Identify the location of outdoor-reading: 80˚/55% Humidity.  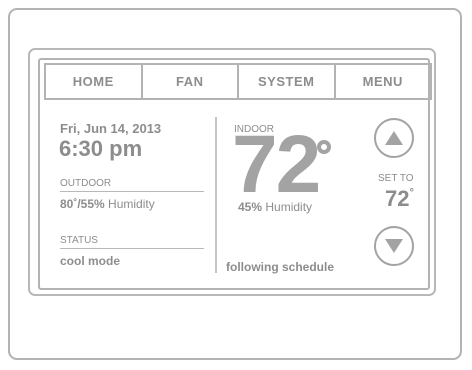
(107, 204).